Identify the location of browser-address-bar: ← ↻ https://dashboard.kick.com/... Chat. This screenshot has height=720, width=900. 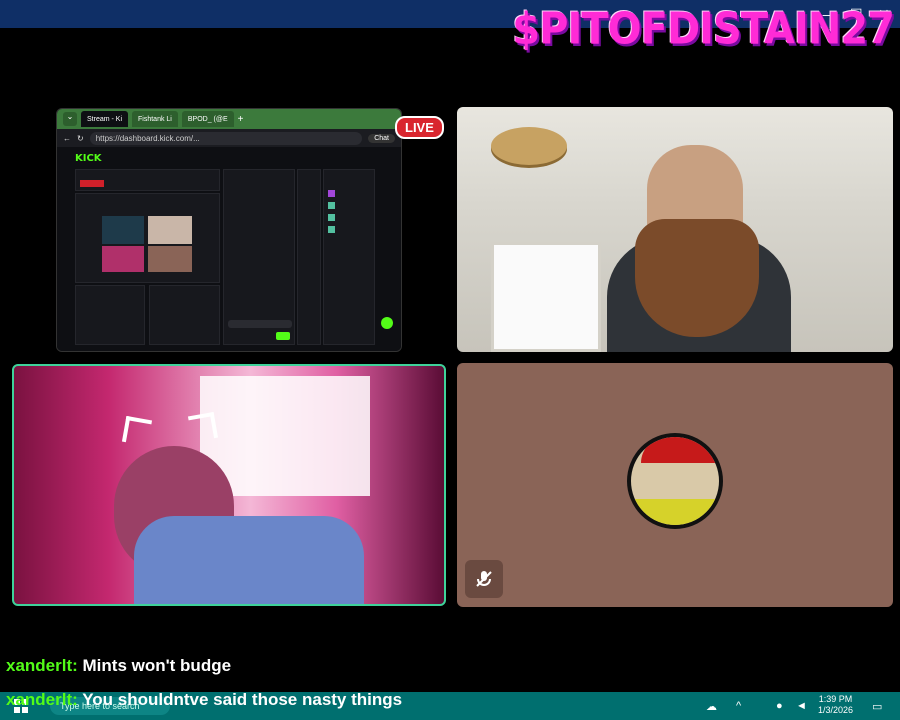
(229, 138).